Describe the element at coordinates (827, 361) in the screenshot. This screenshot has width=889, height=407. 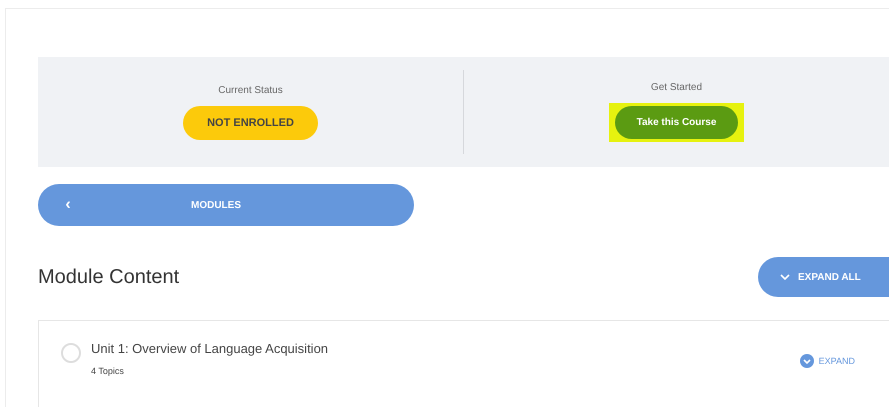
I see `expand-button: EXPAND` at that location.